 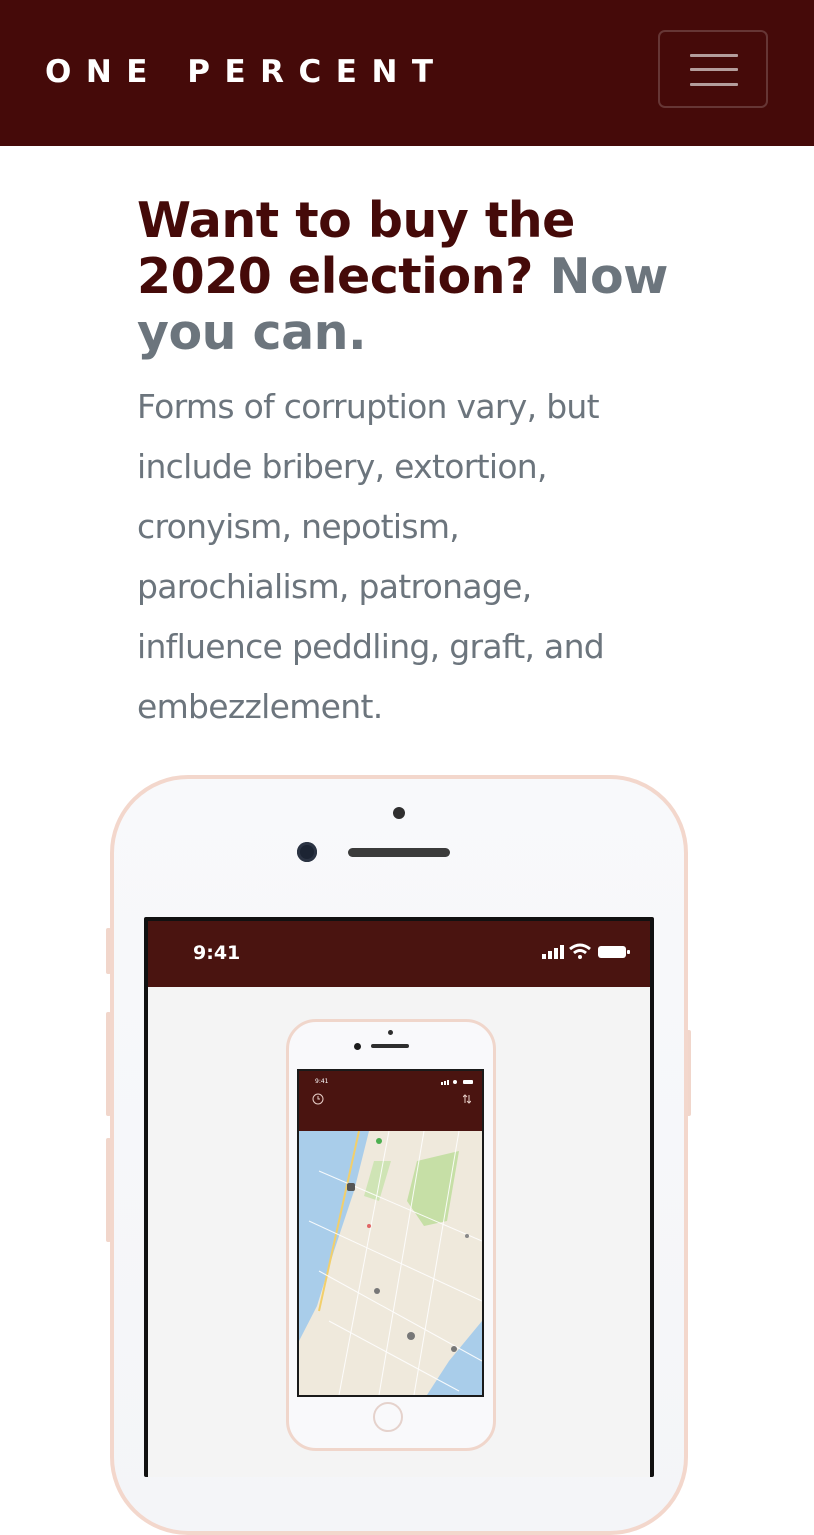 What do you see at coordinates (553, 952) in the screenshot?
I see `signal-icon` at bounding box center [553, 952].